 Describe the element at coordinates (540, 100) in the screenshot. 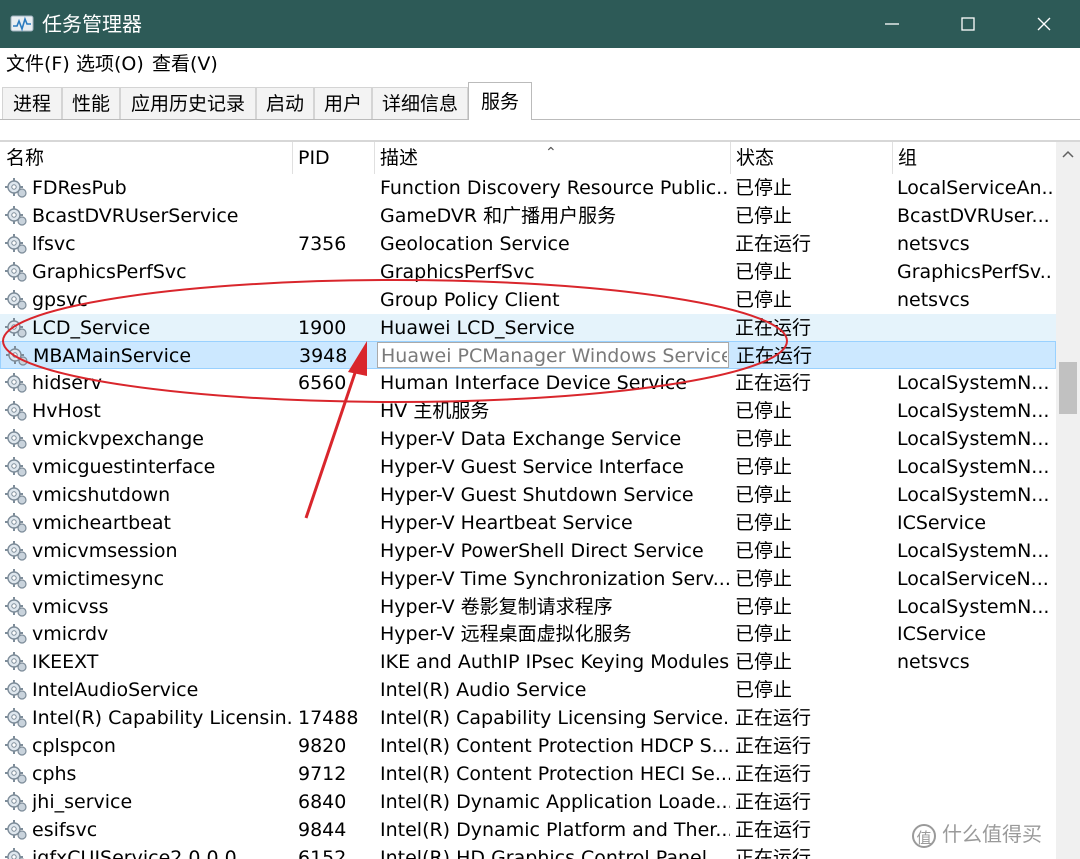

I see `tab-bar: 进程 性能 应用历史记录 启动 用户 详细信息 服务` at that location.